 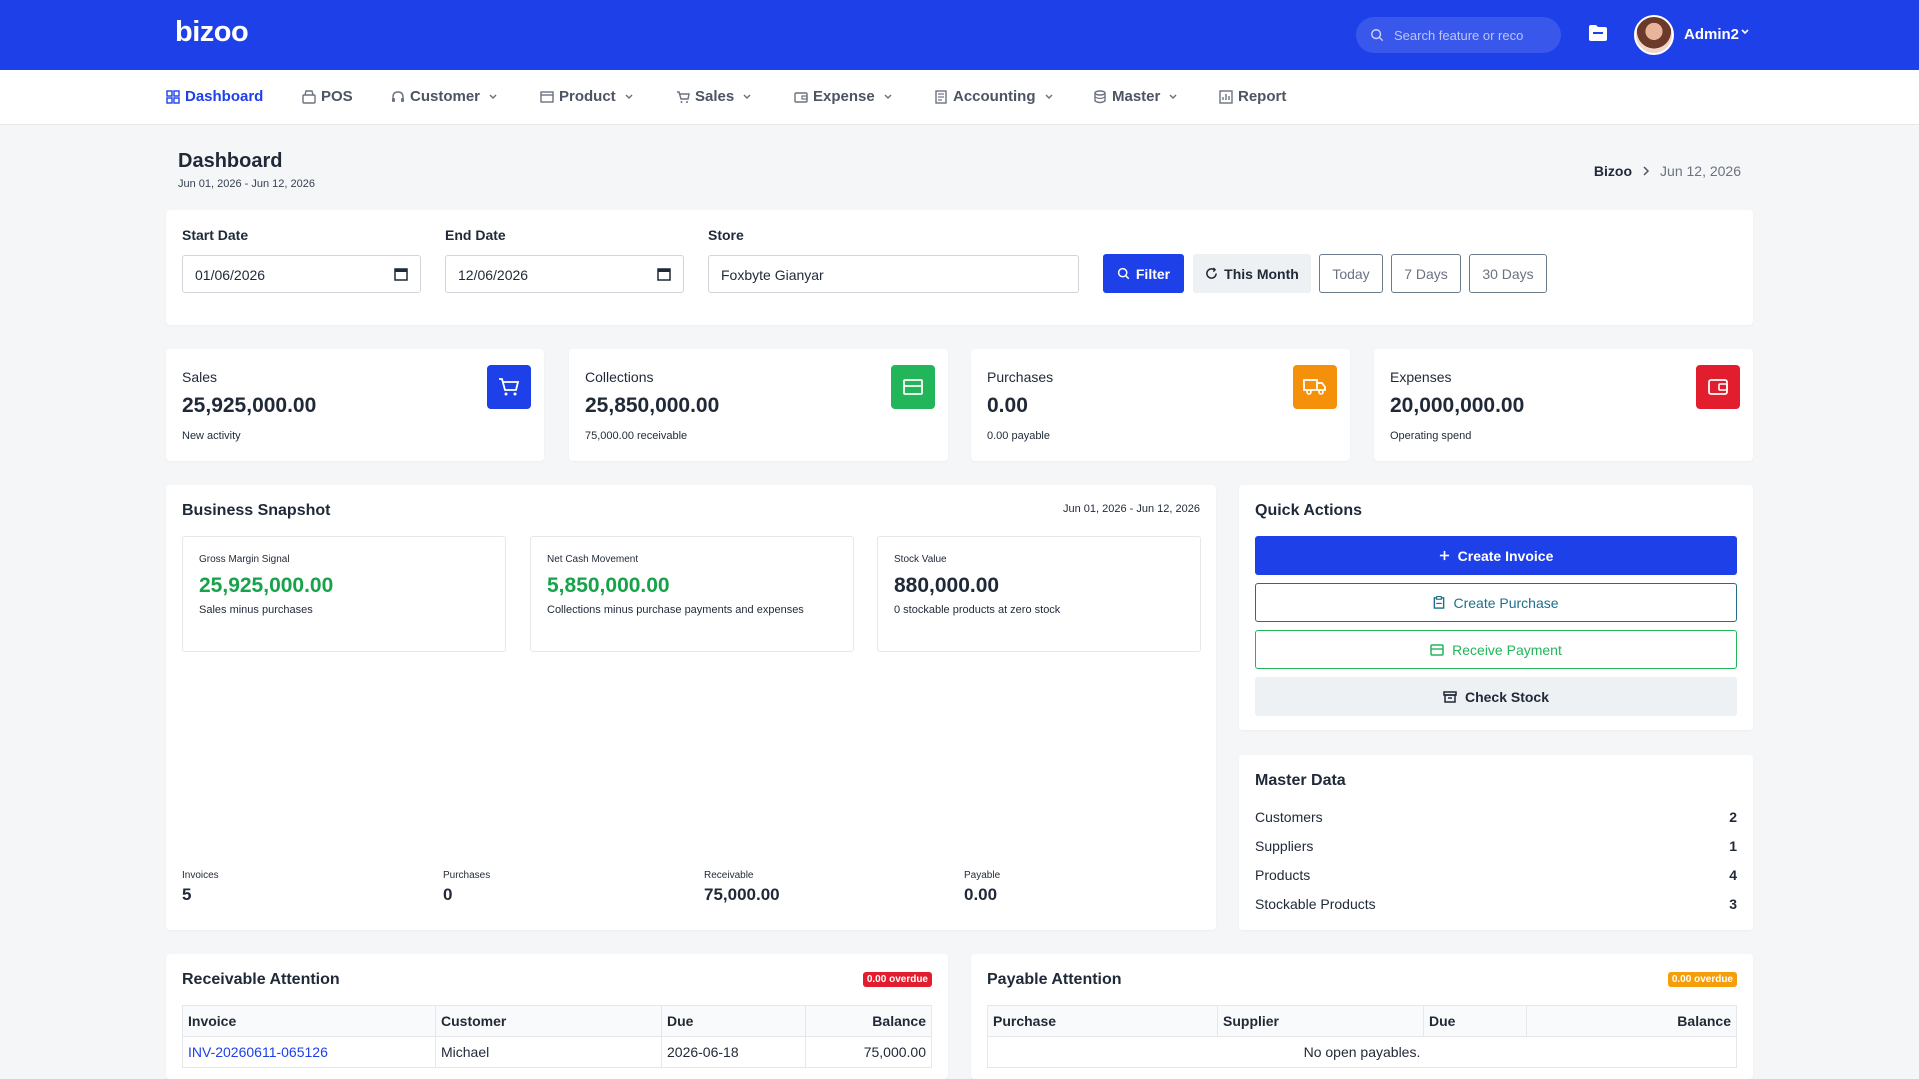 I want to click on filter-button: Filter, so click(x=1143, y=273).